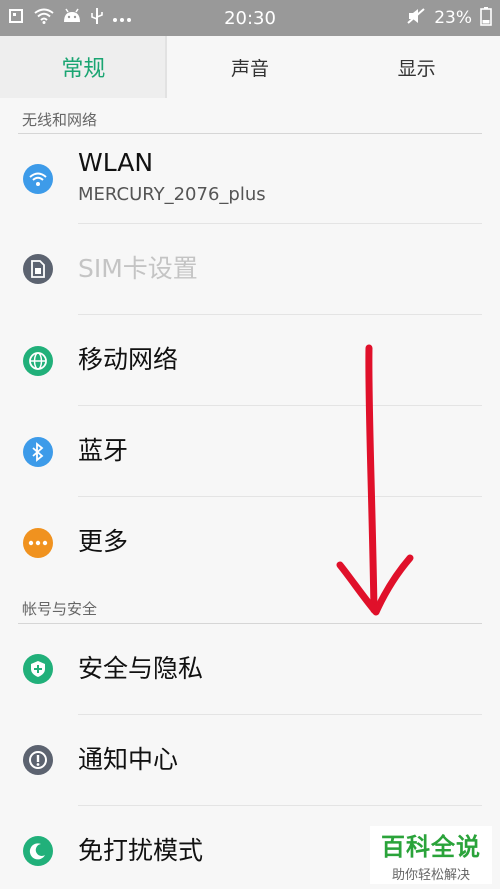 This screenshot has height=889, width=500. I want to click on settings-item-title: 安全与隐私, so click(141, 668).